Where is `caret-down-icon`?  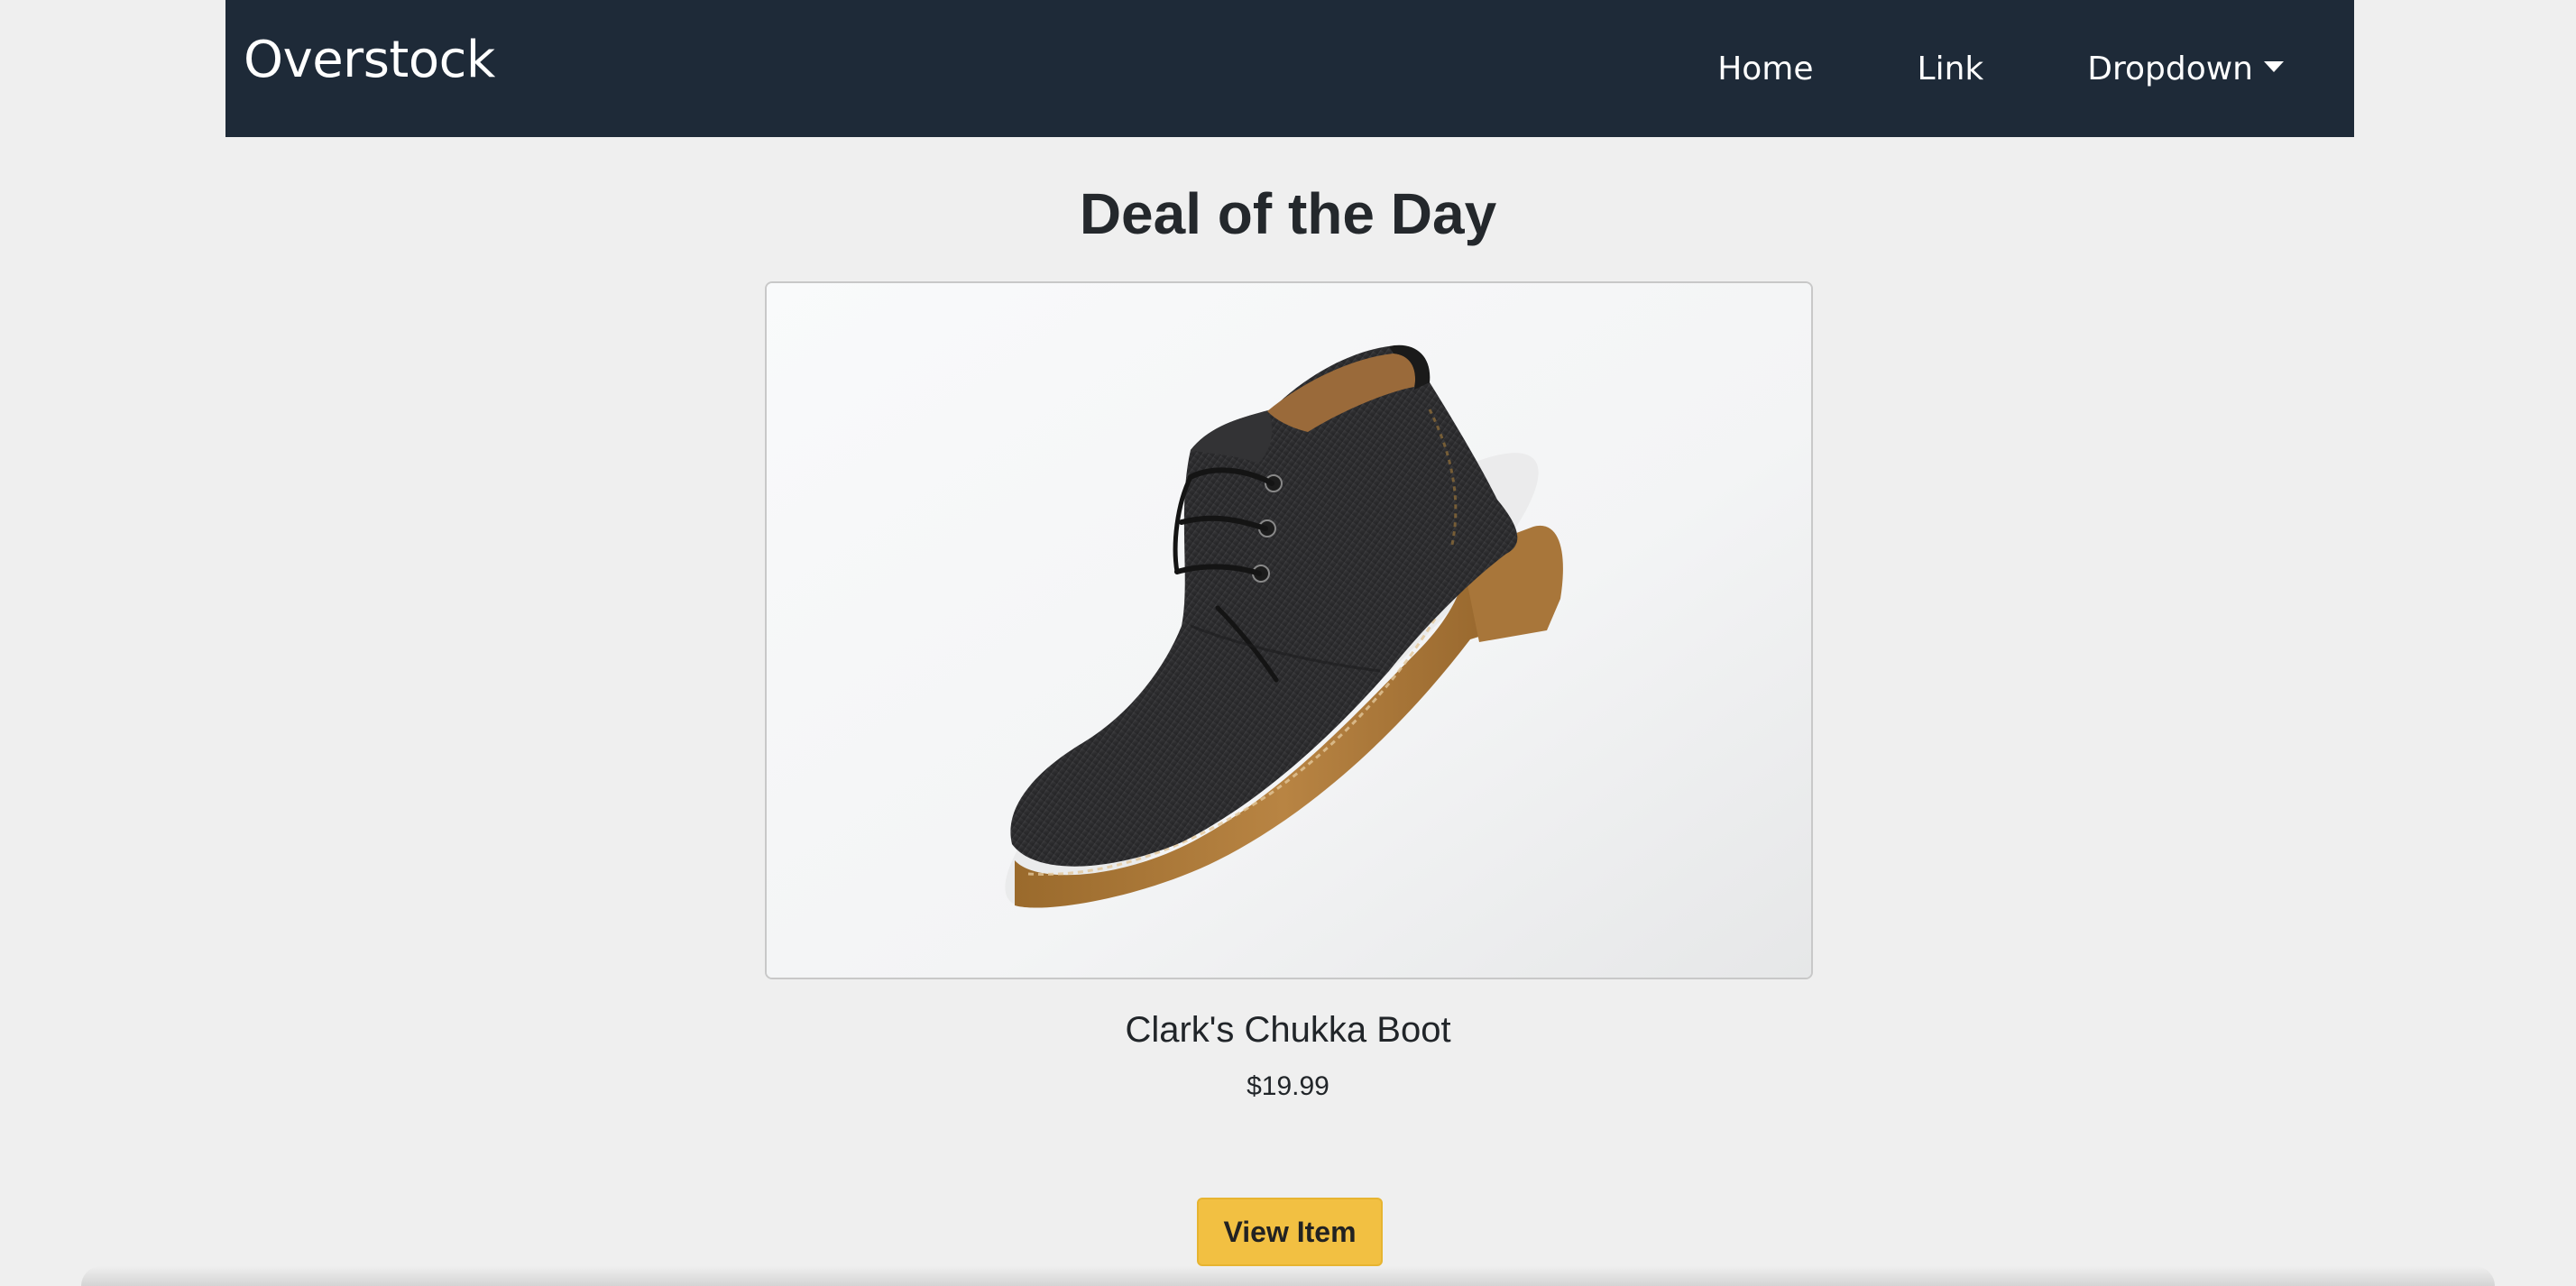
caret-down-icon is located at coordinates (2274, 66).